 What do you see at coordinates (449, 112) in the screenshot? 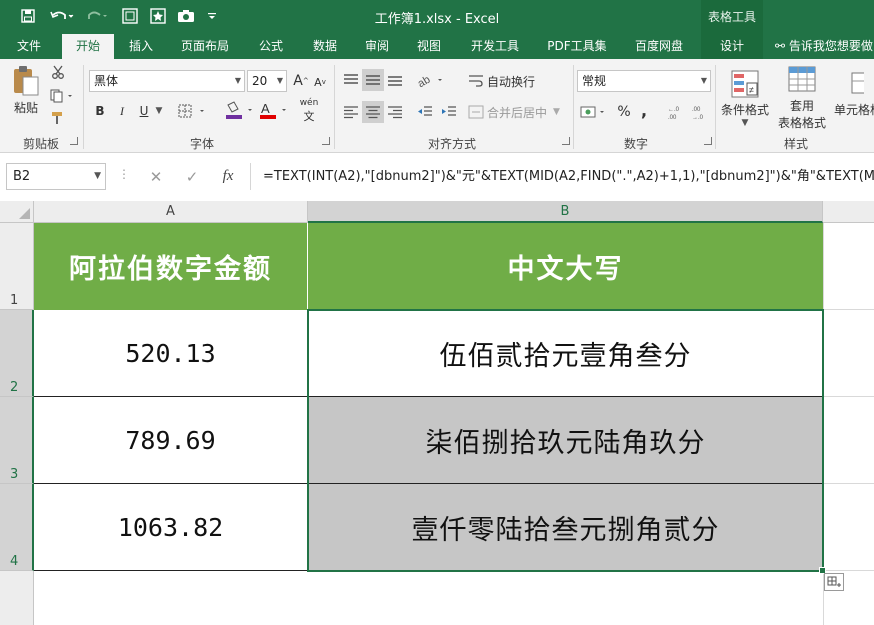
I see `increase-indent-icon` at bounding box center [449, 112].